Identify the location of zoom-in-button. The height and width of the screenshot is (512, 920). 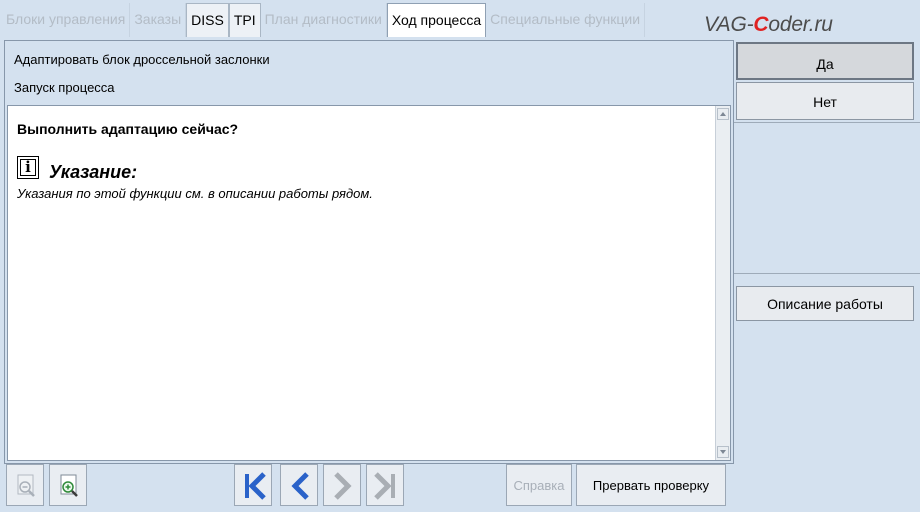
(68, 485).